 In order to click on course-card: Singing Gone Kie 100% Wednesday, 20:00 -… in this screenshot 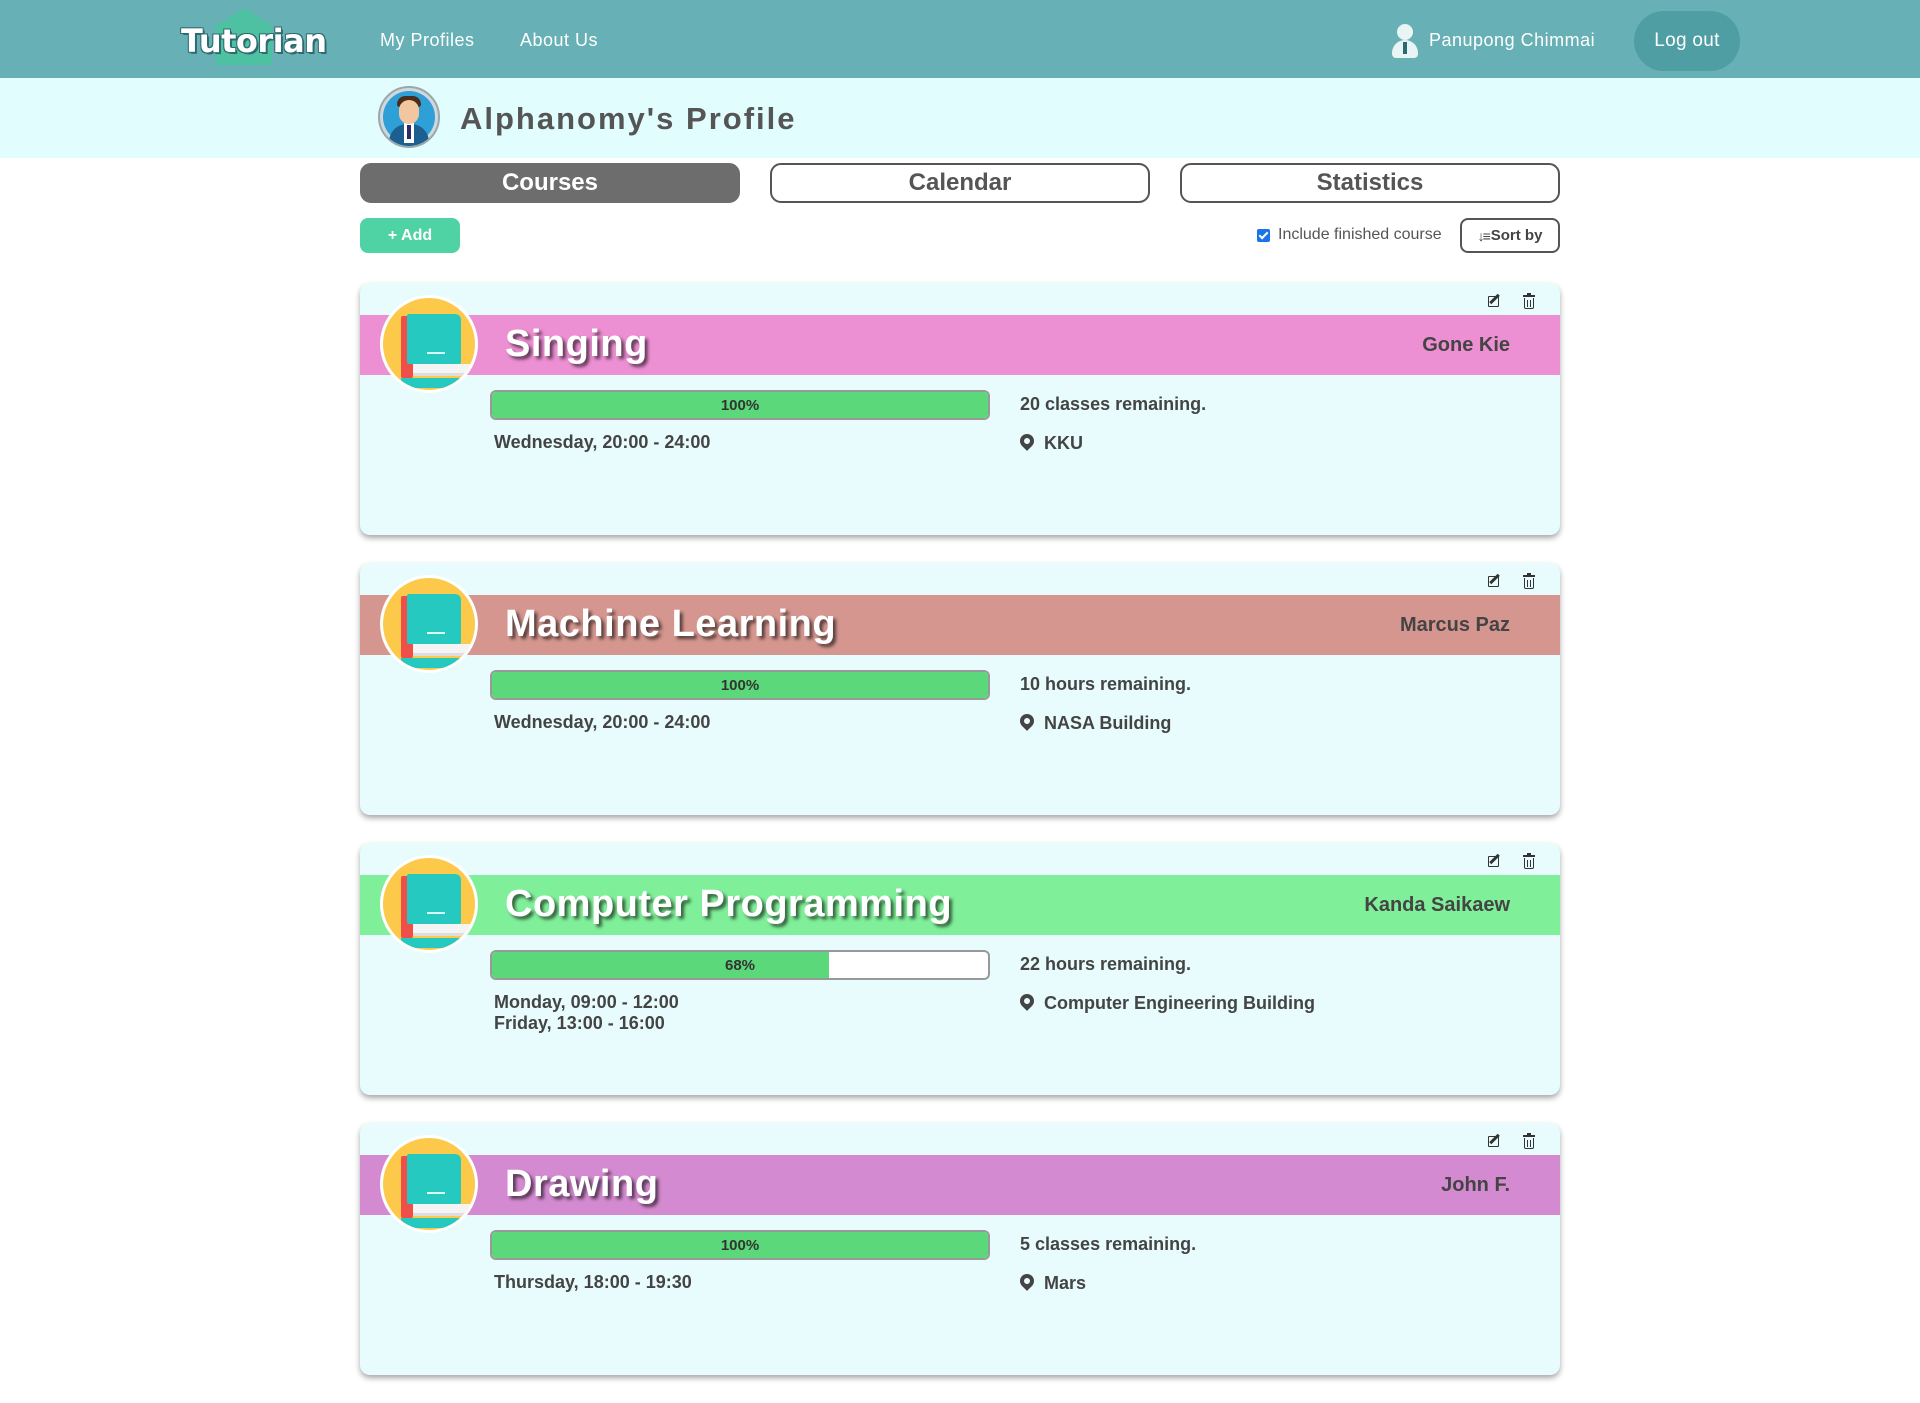, I will do `click(960, 409)`.